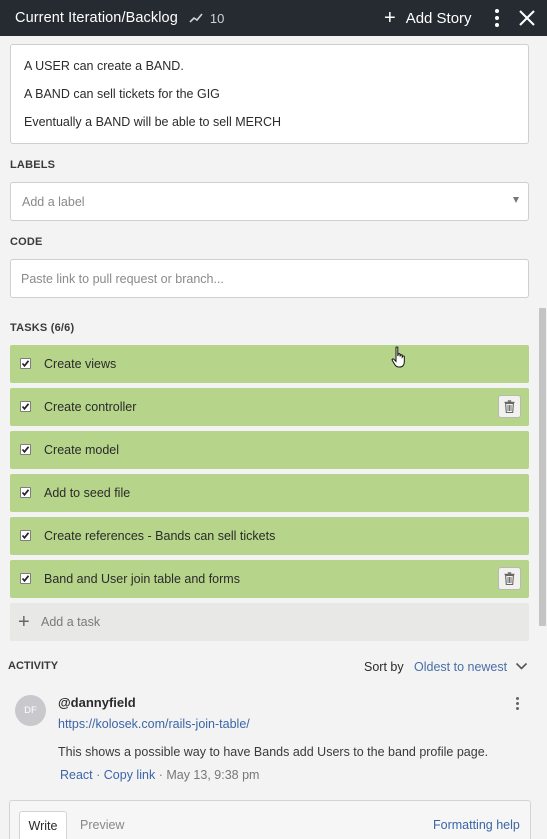  What do you see at coordinates (438, 18) in the screenshot?
I see `add-story-label: Add Story` at bounding box center [438, 18].